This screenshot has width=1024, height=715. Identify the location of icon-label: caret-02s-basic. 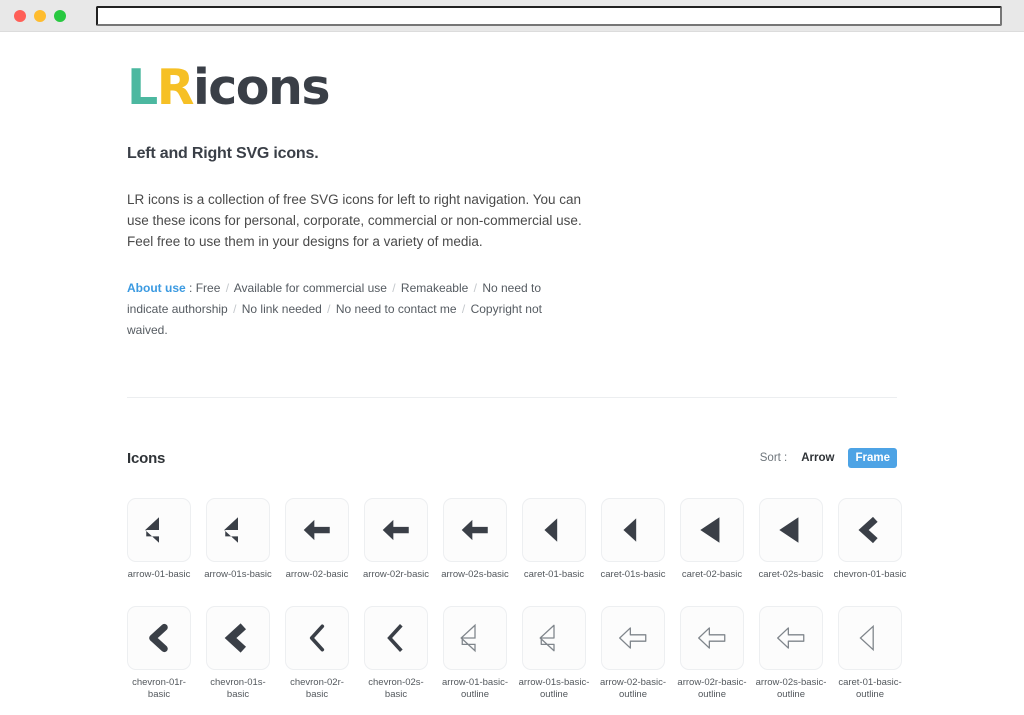
(791, 575).